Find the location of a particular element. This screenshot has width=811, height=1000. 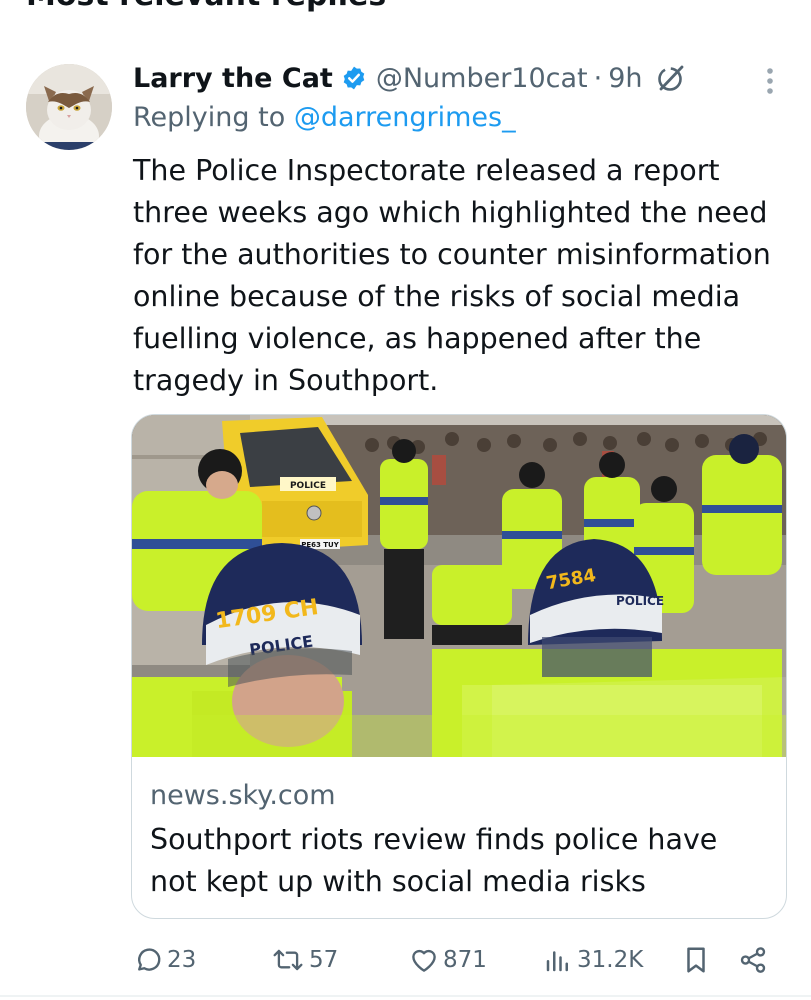

display-name: Larry the Cat is located at coordinates (233, 78).